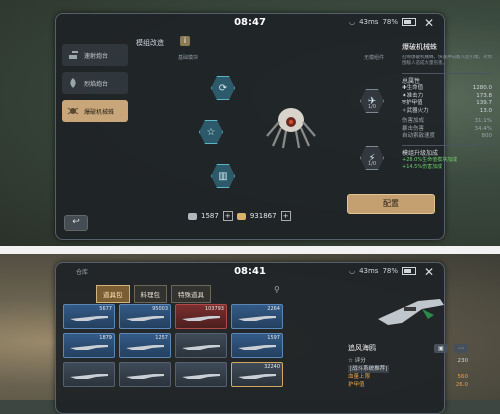  I want to click on mod-slot-right-2: ⚡ 1/0, so click(372, 158).